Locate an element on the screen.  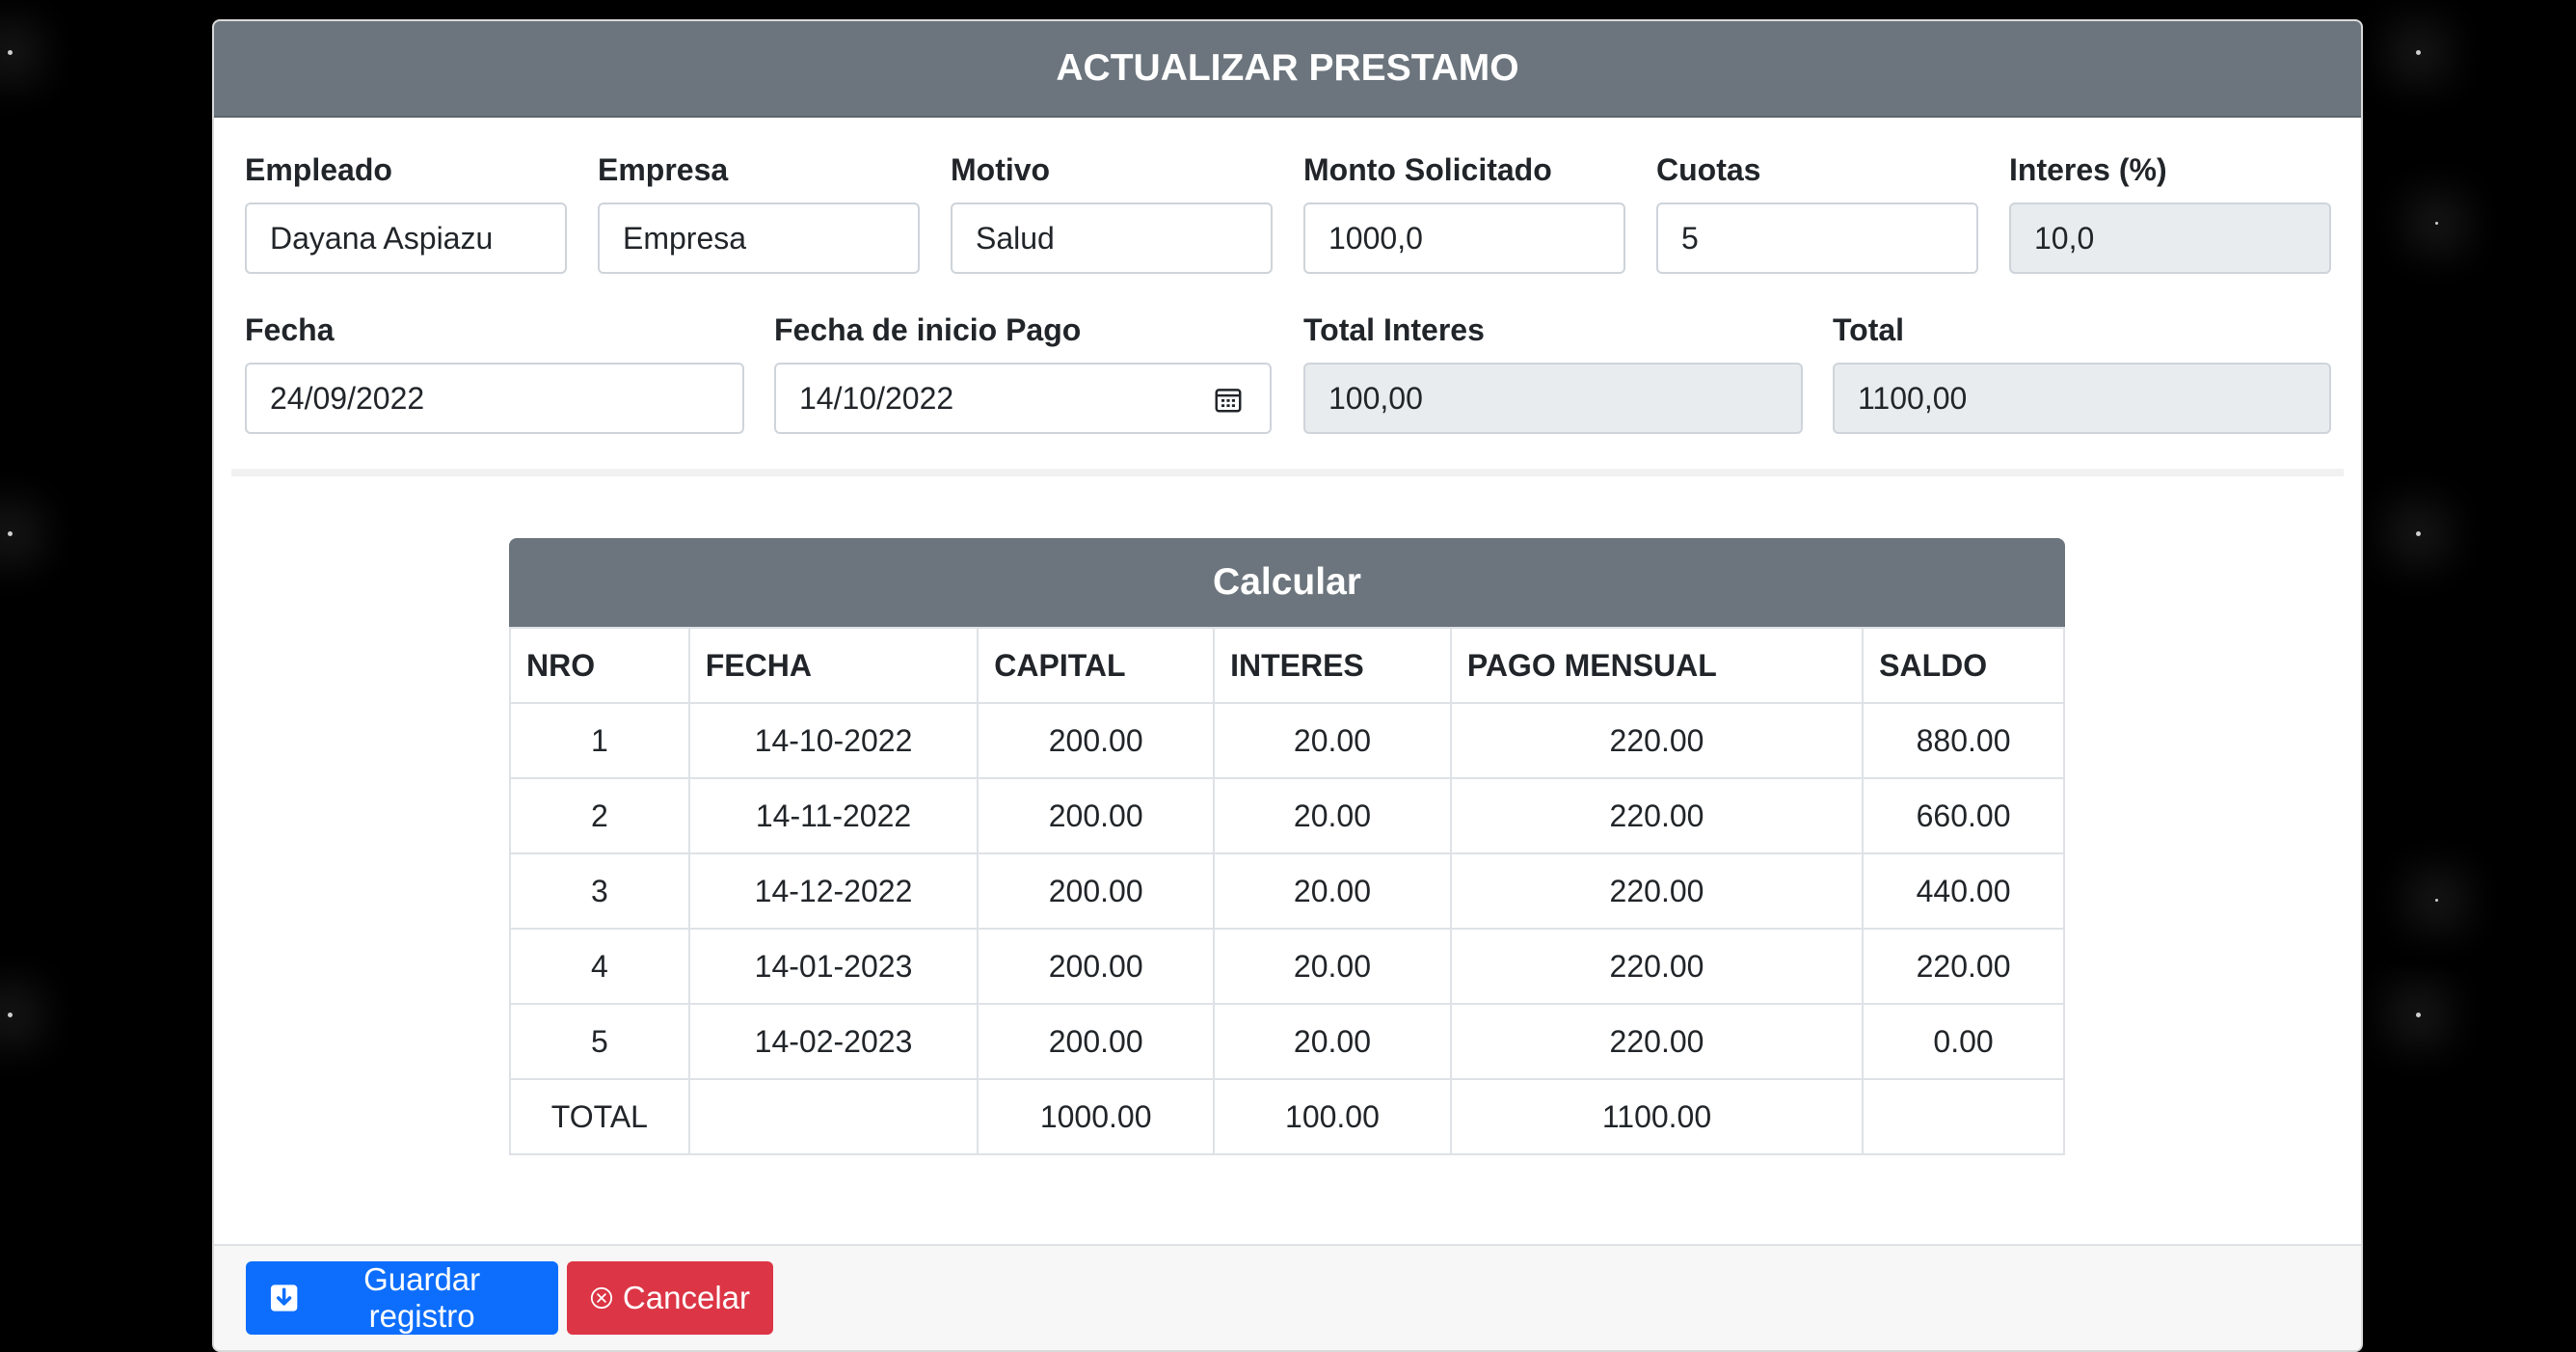
table-cell: 0.00 is located at coordinates (1964, 1041).